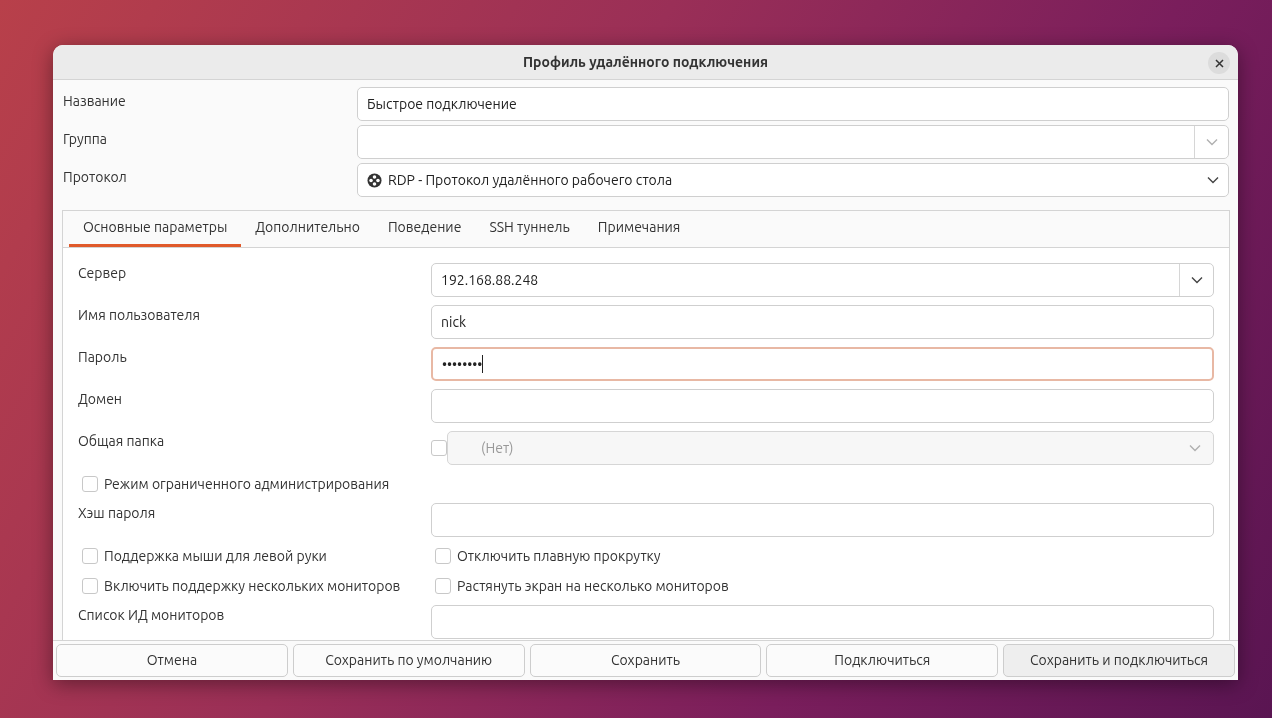 Image resolution: width=1272 pixels, height=718 pixels. Describe the element at coordinates (94, 101) in the screenshot. I see `field-label: Название` at that location.